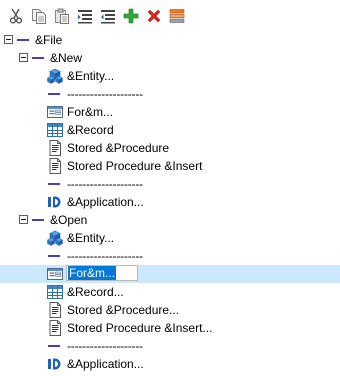  I want to click on copy-button, so click(39, 16).